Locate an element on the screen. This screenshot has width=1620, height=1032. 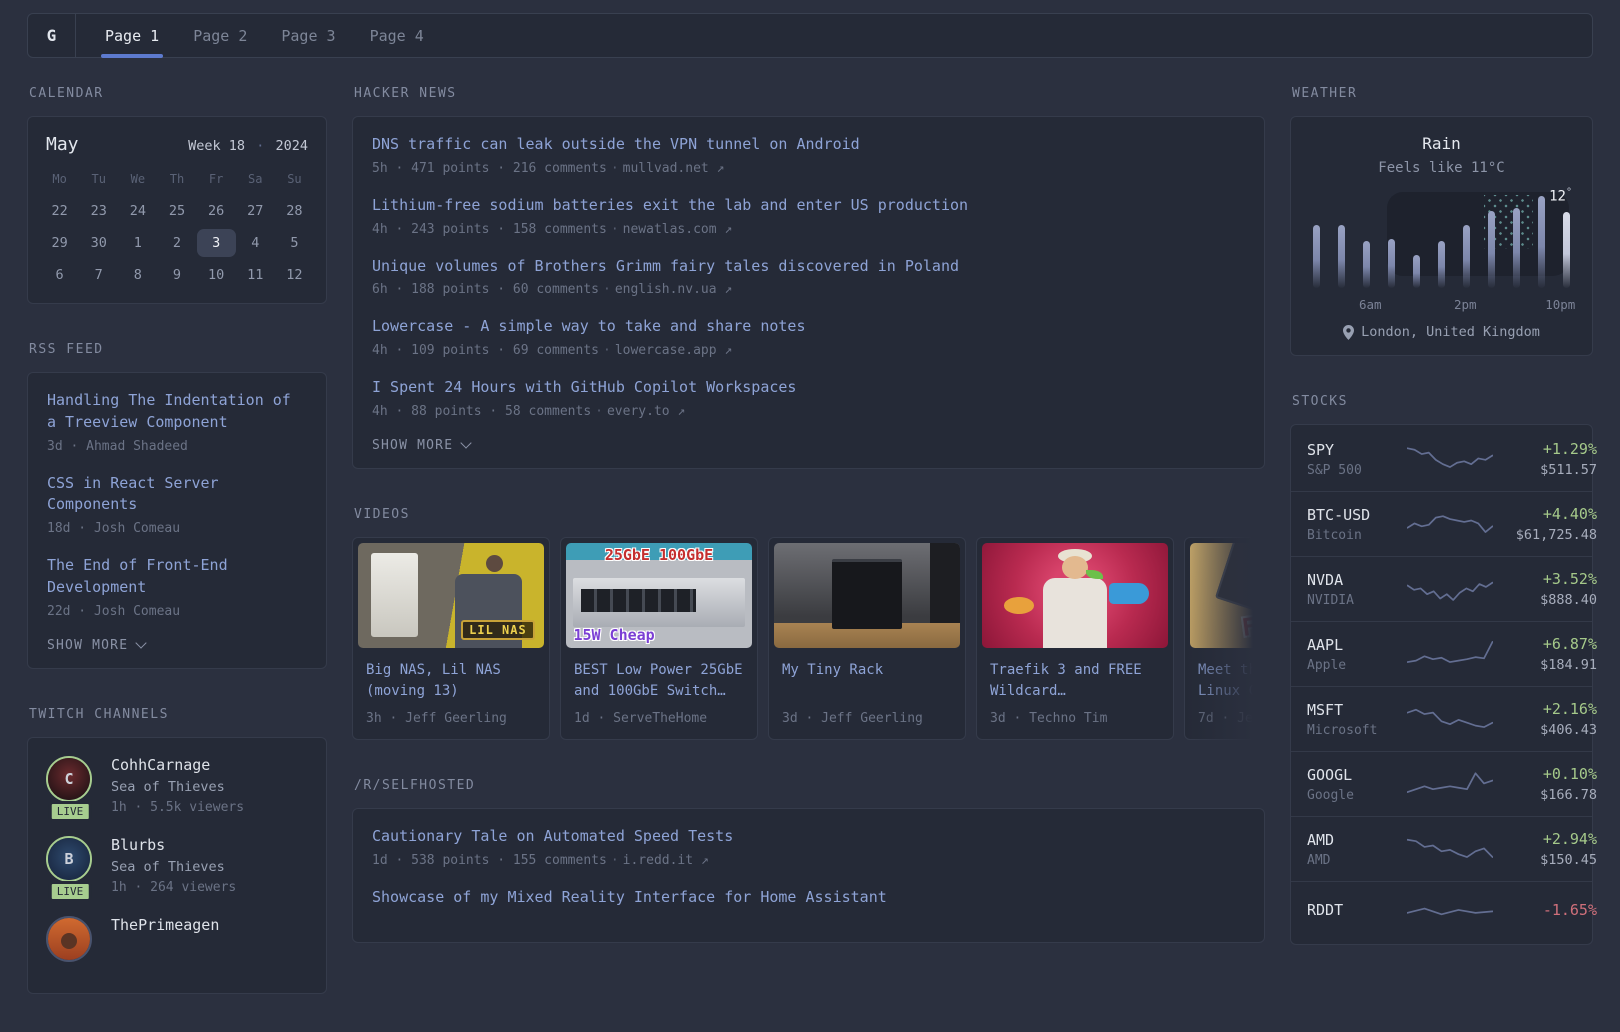
video-title: Meet theLinux Clu is located at coordinates (1231, 681).